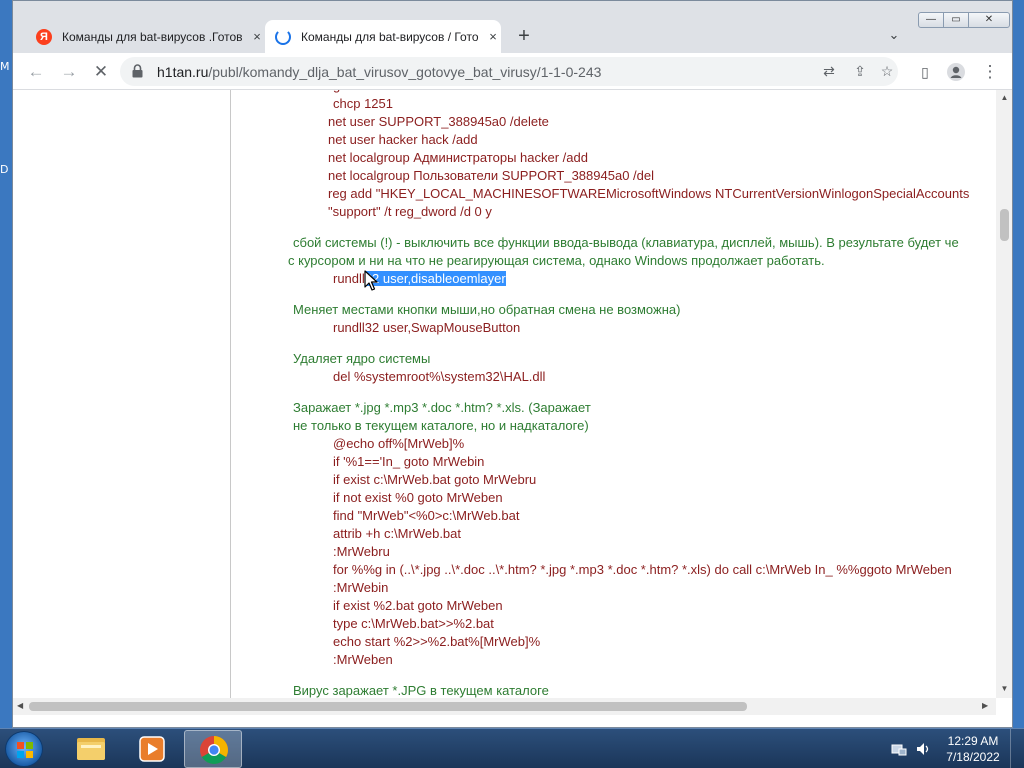  I want to click on maximize-button: ▭, so click(956, 20).